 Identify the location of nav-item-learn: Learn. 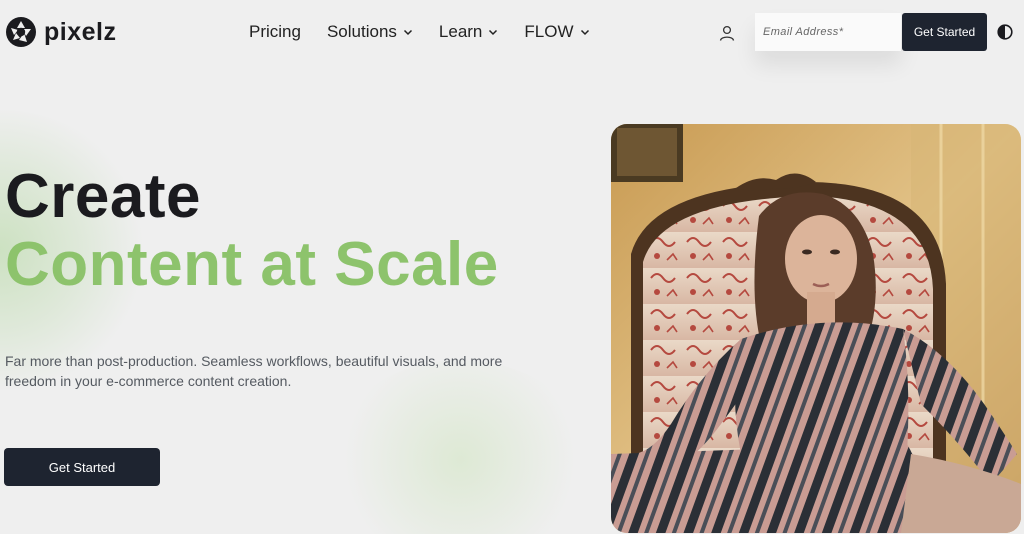
(468, 32).